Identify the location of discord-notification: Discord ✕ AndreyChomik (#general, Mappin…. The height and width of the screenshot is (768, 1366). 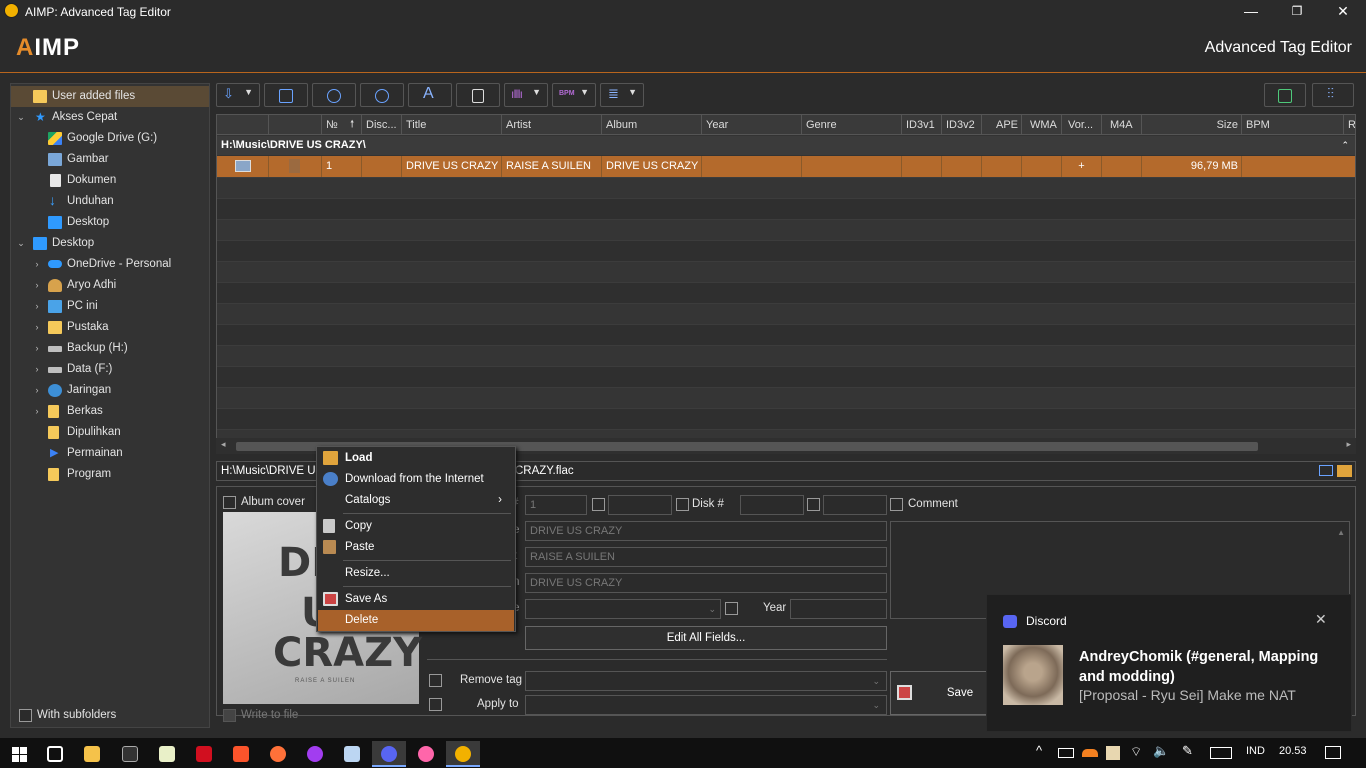
(1169, 663).